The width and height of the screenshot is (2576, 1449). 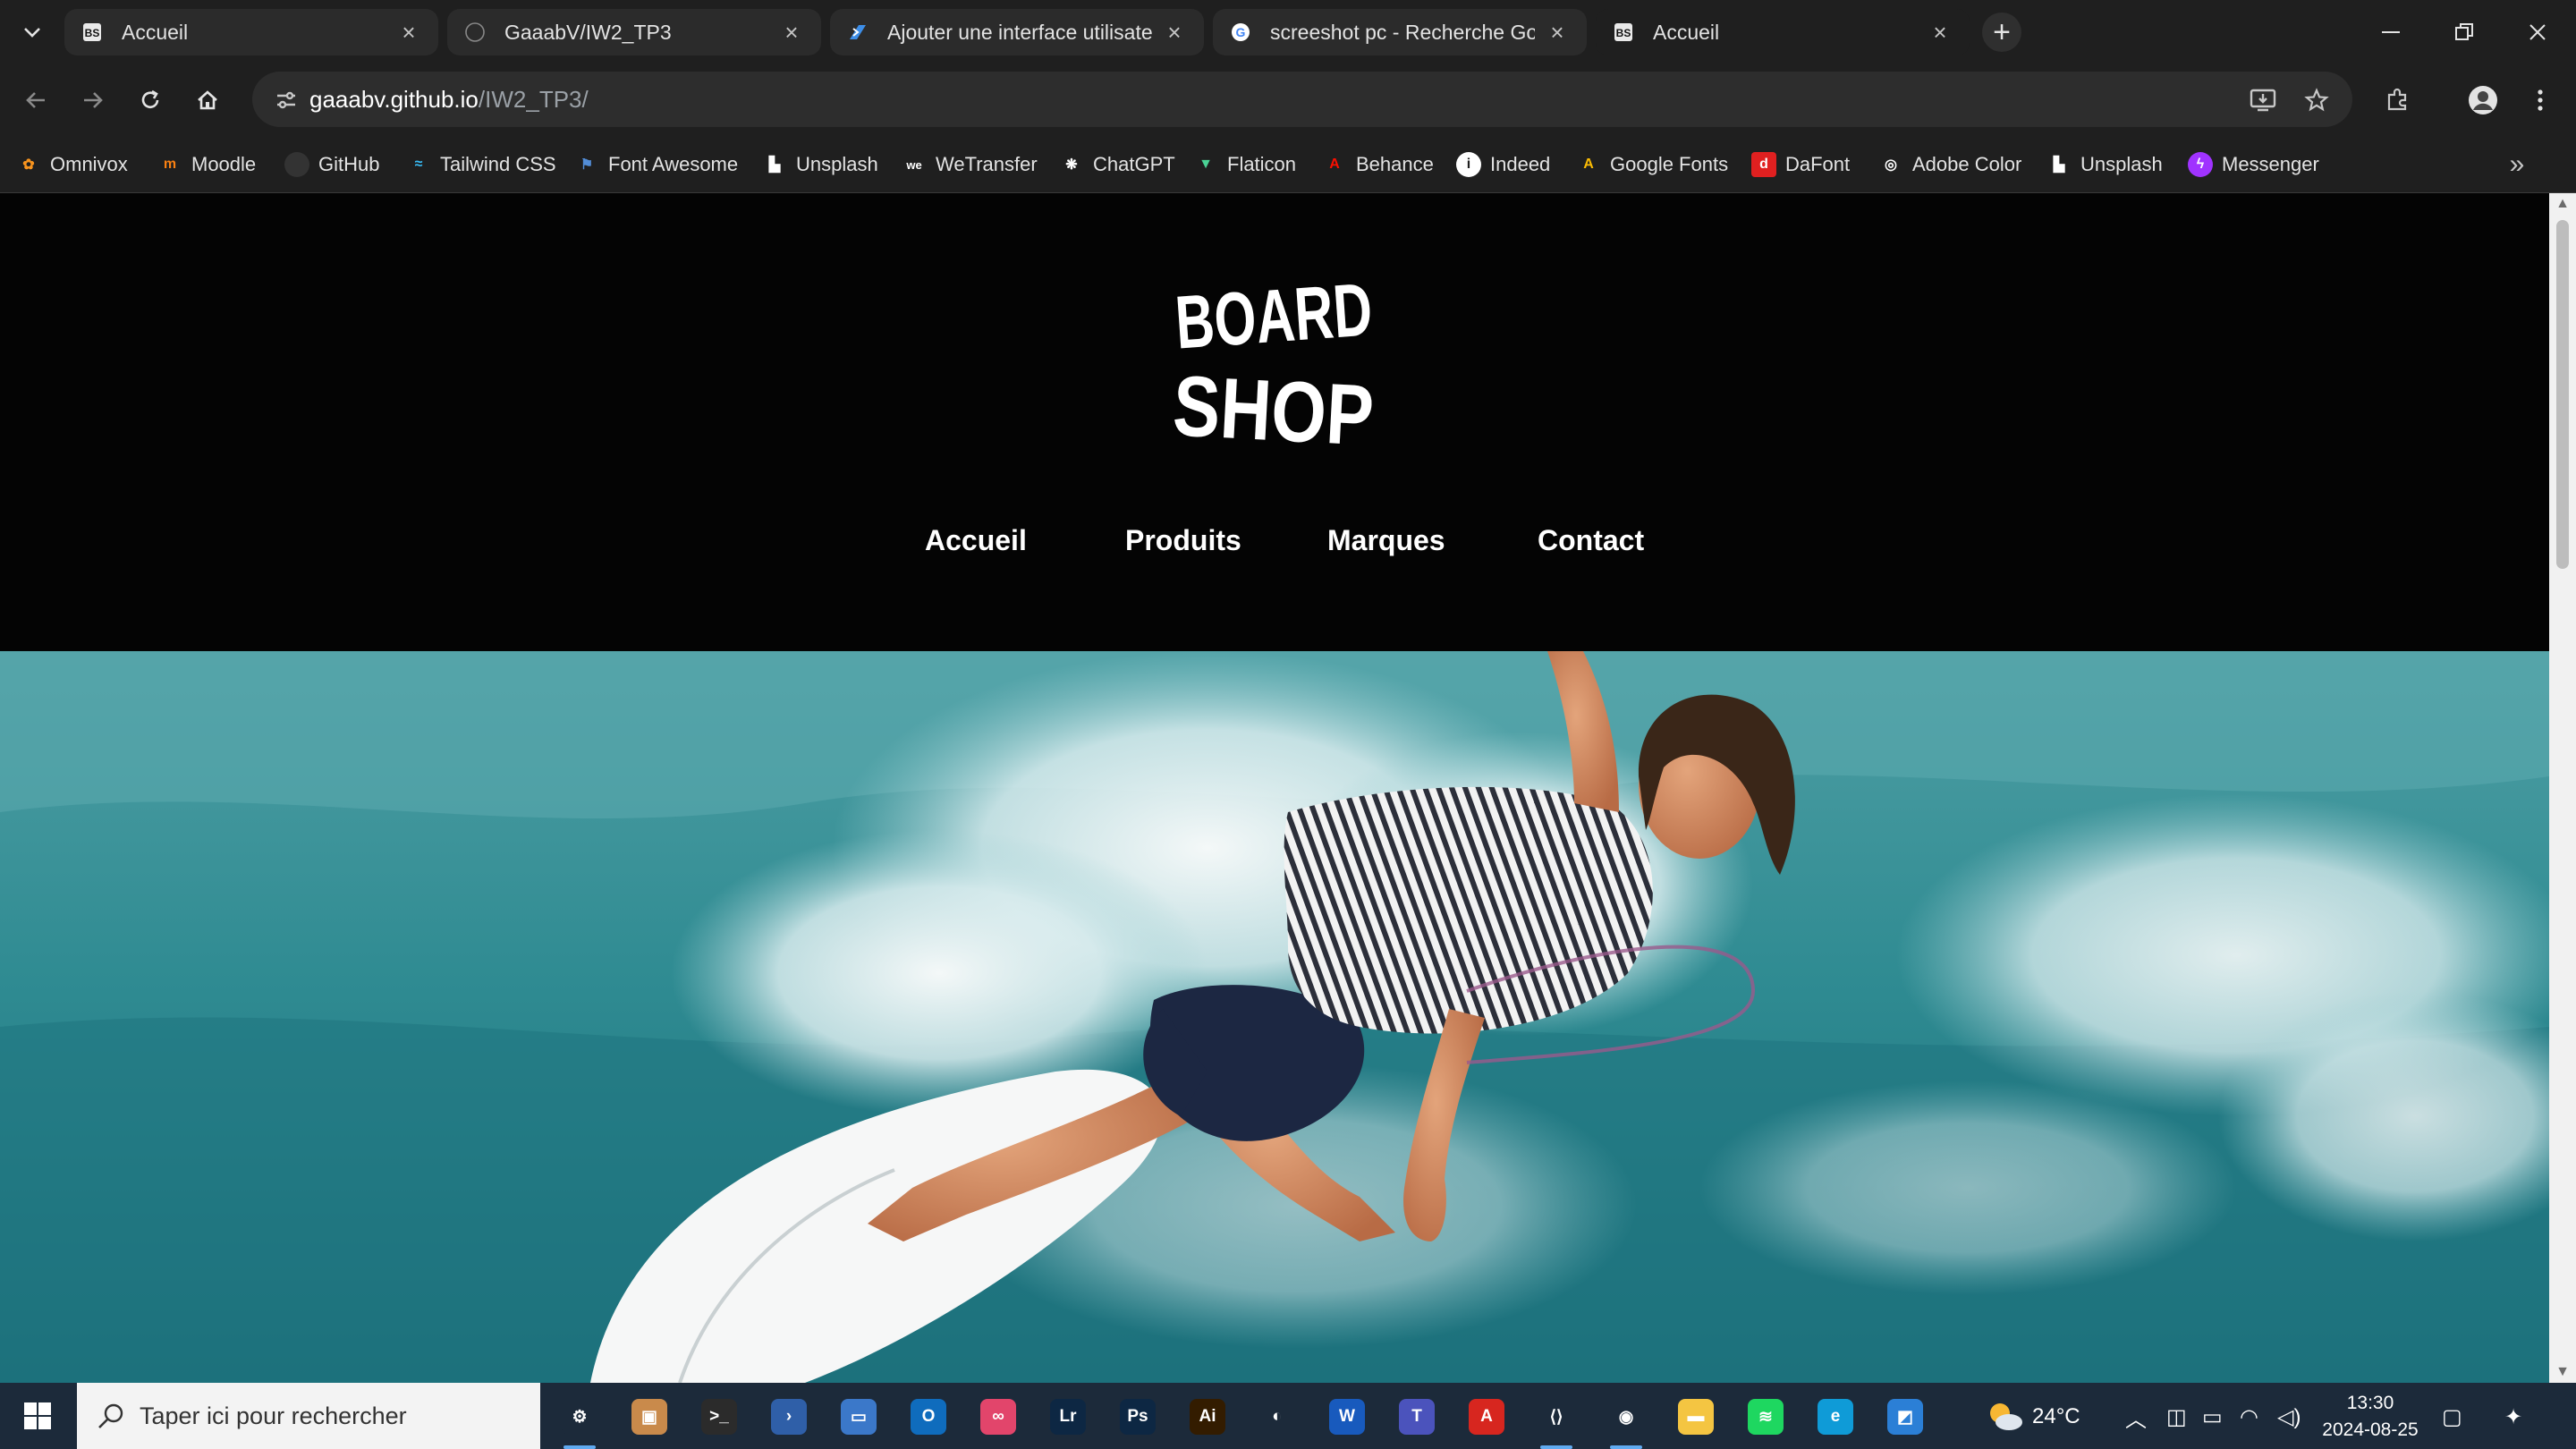 I want to click on boardshop-logo: BOARD SHOP, so click(x=1274, y=355).